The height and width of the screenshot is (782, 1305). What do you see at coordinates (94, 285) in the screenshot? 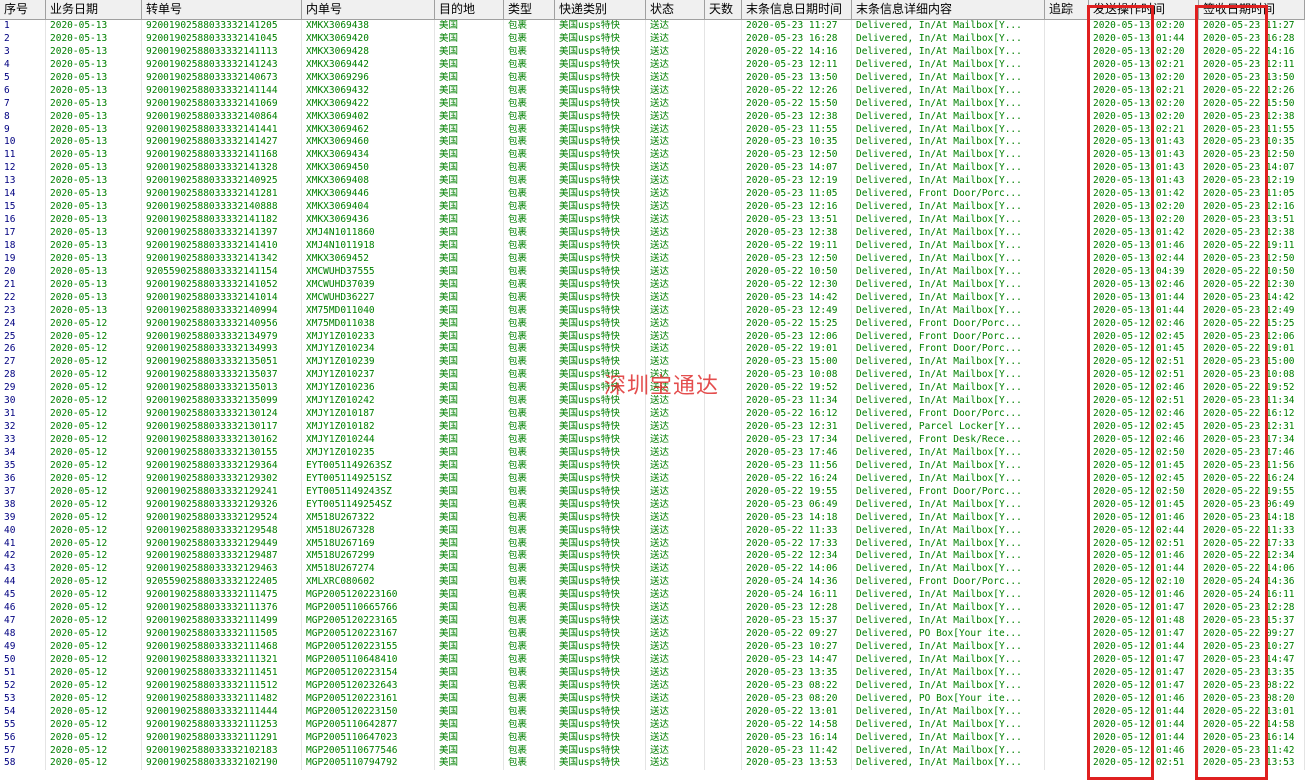
I see `cell-business-date: 2020-05-13` at bounding box center [94, 285].